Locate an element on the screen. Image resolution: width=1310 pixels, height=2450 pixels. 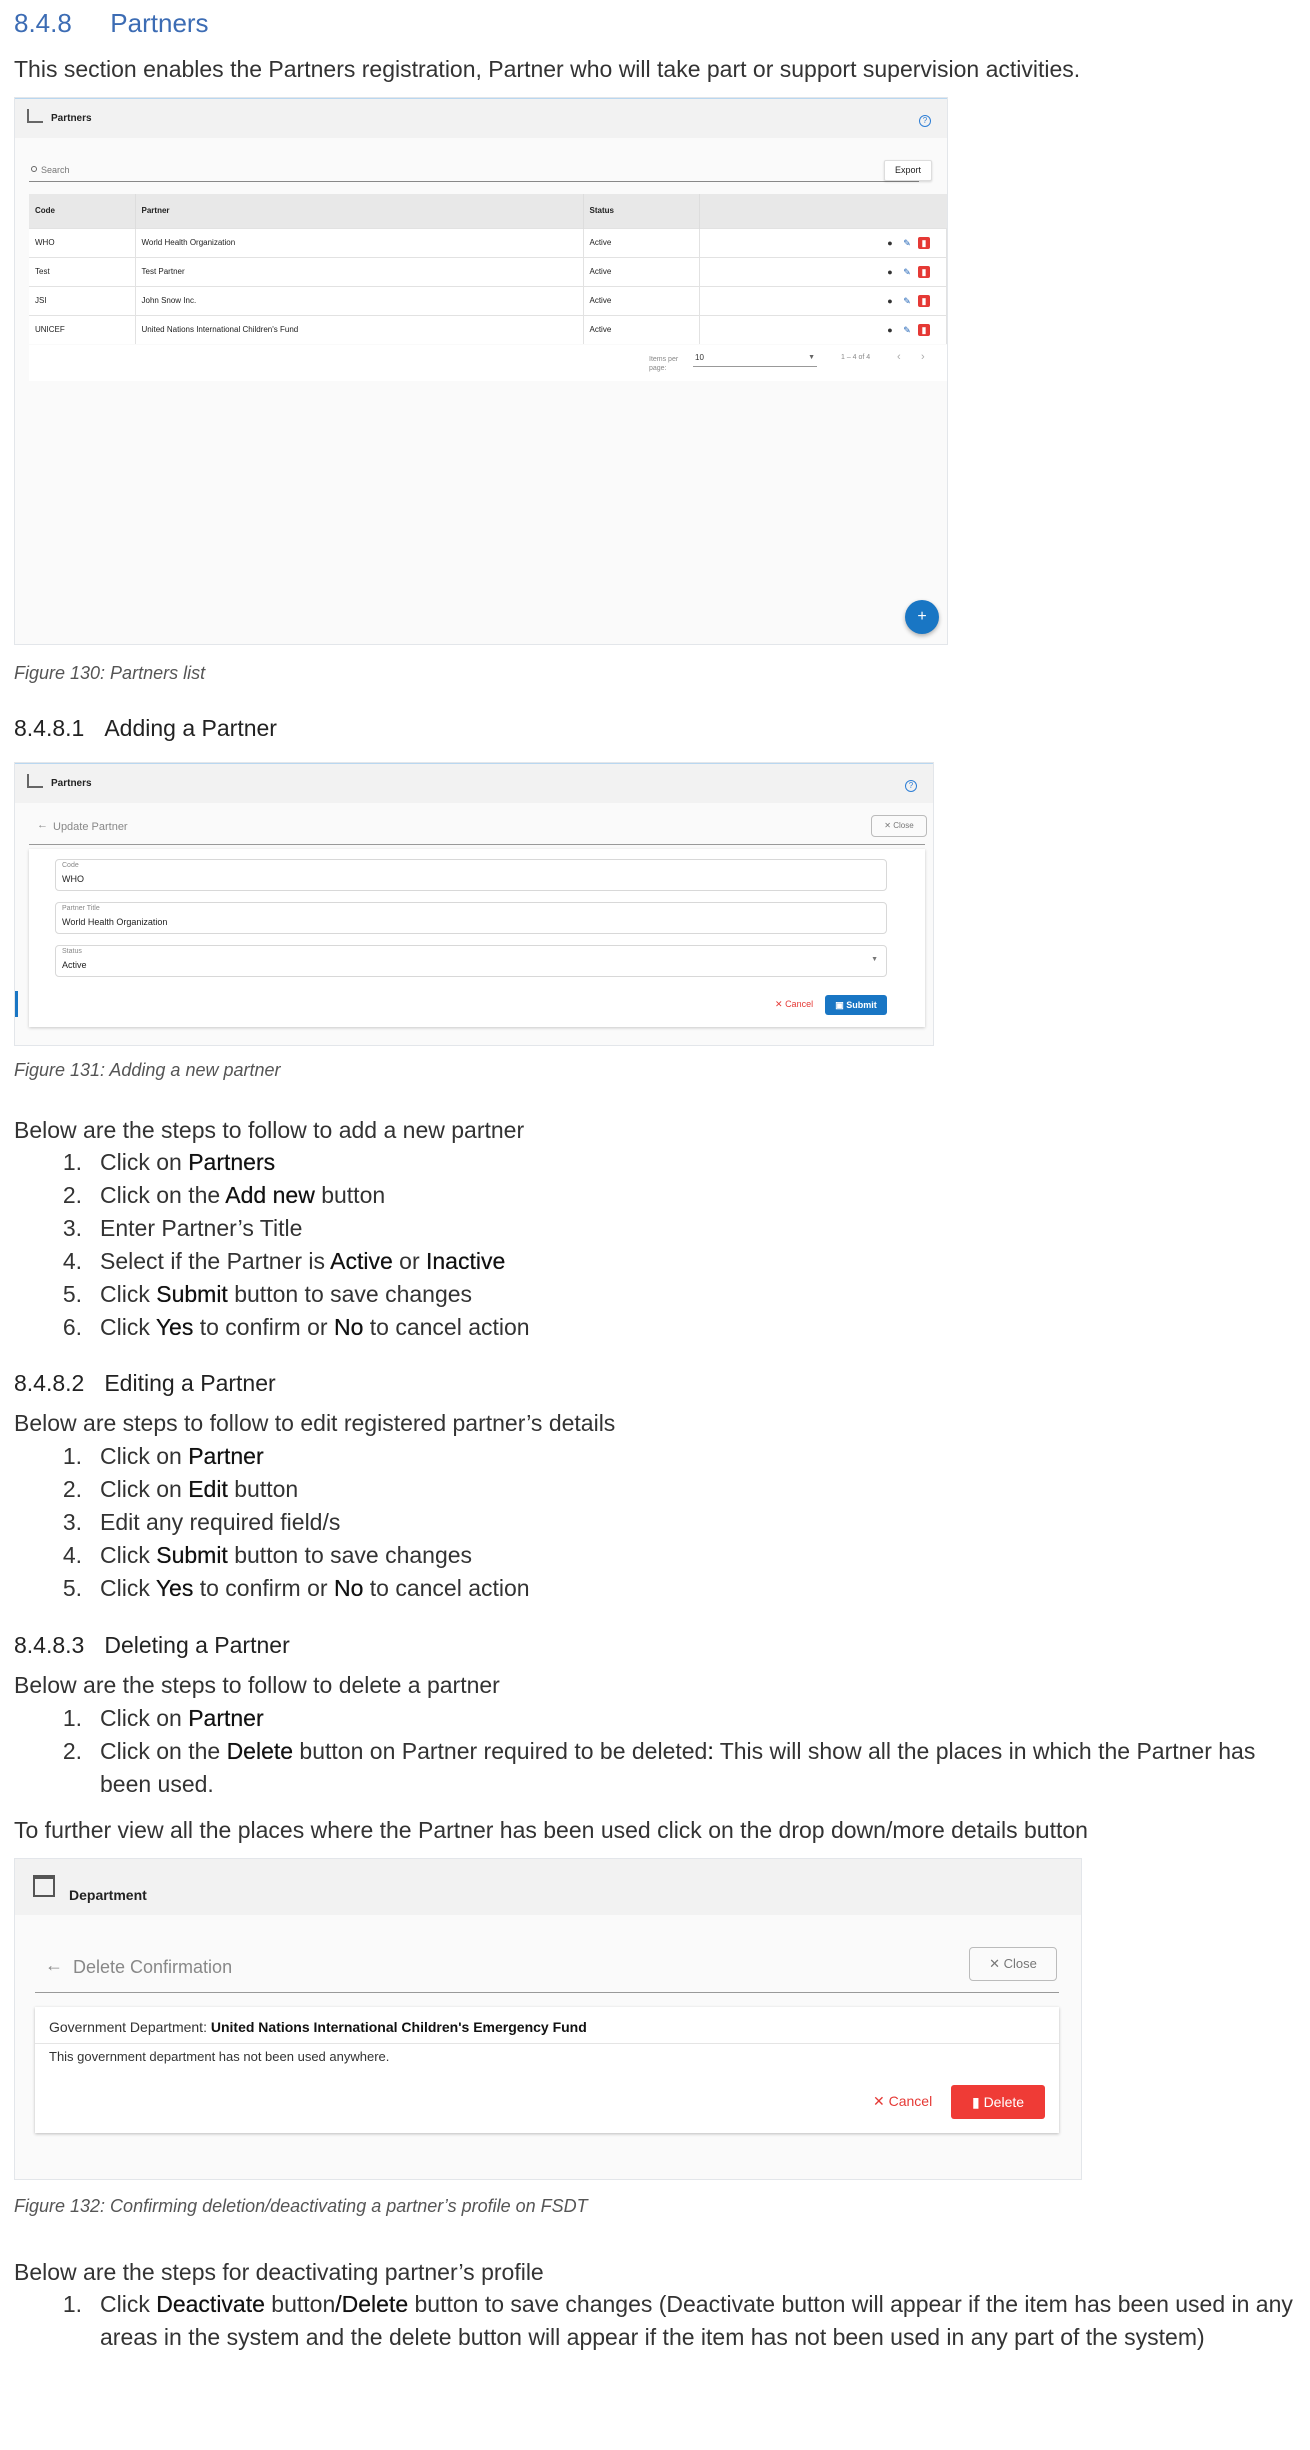
search-bar: Search is located at coordinates (474, 171).